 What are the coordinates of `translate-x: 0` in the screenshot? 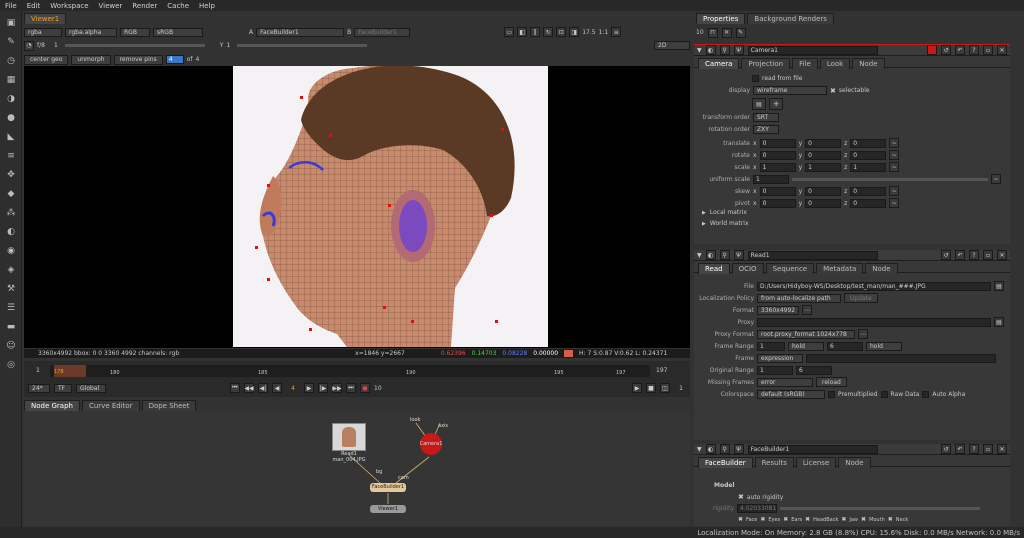 It's located at (777, 143).